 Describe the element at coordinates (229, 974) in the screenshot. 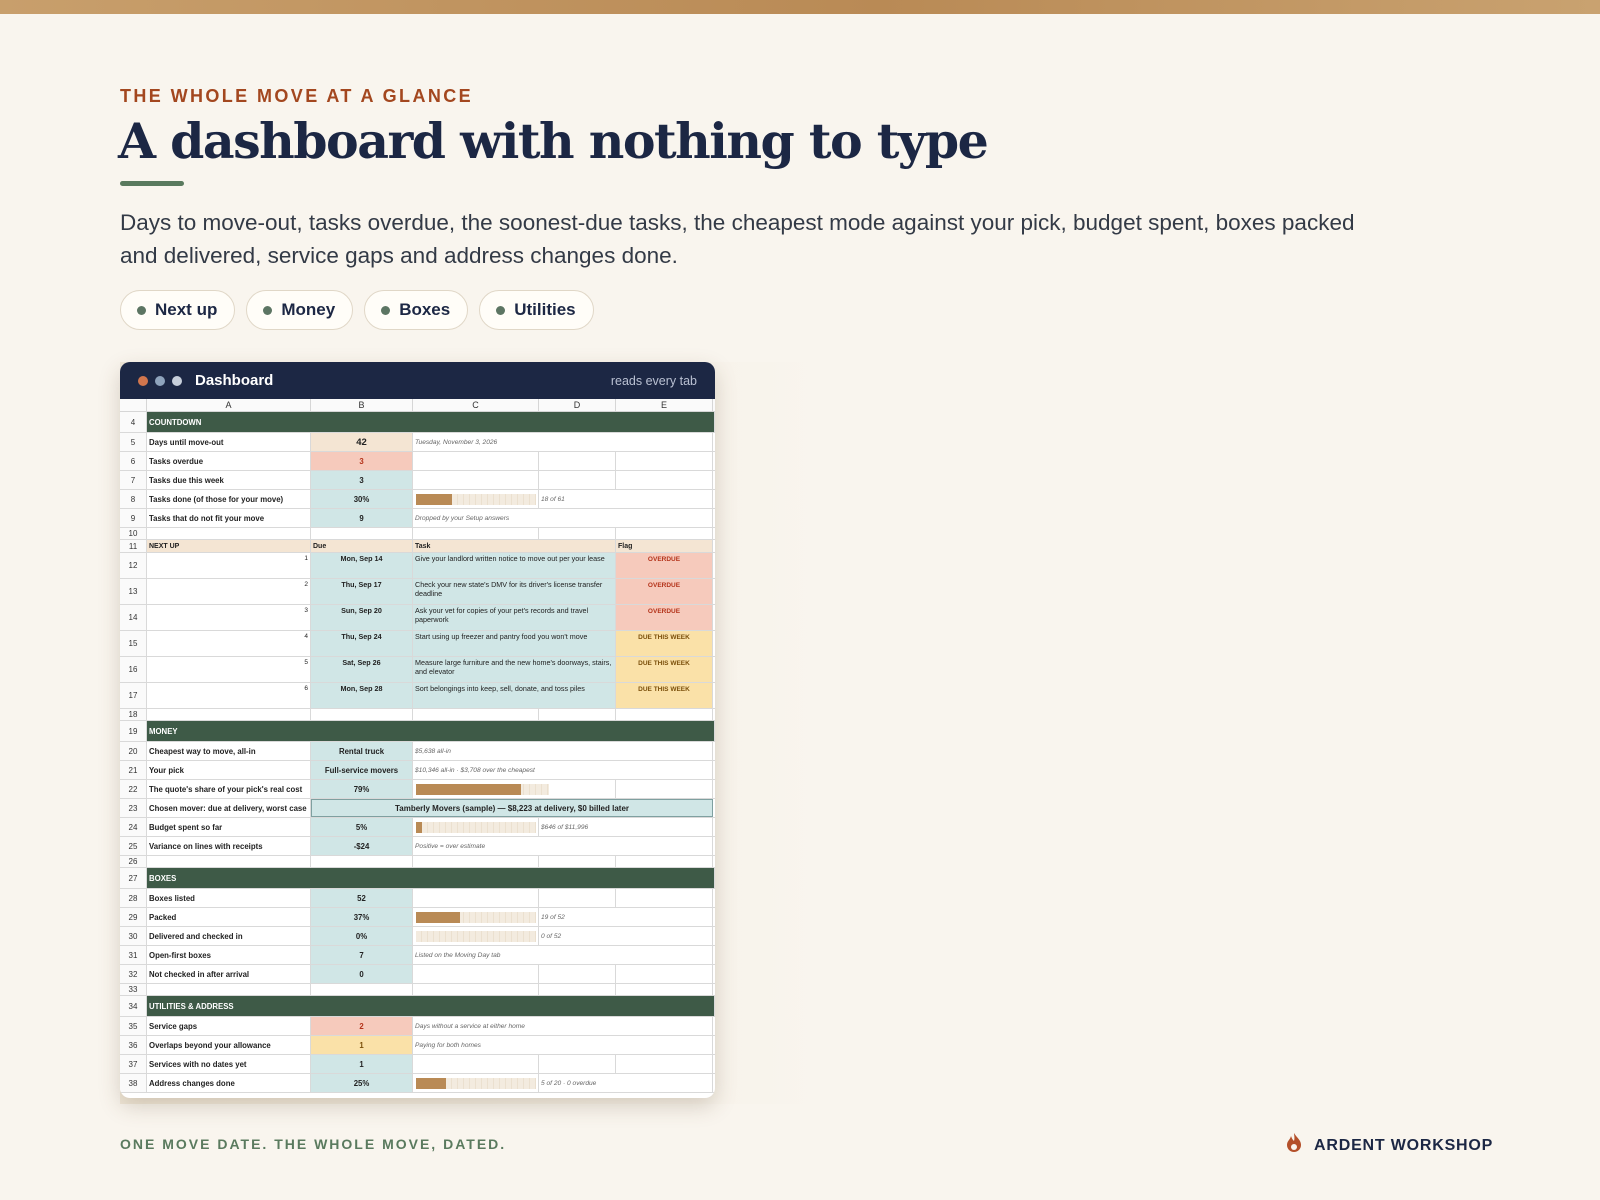

I see `cell-label: Not checked in after arrival` at that location.